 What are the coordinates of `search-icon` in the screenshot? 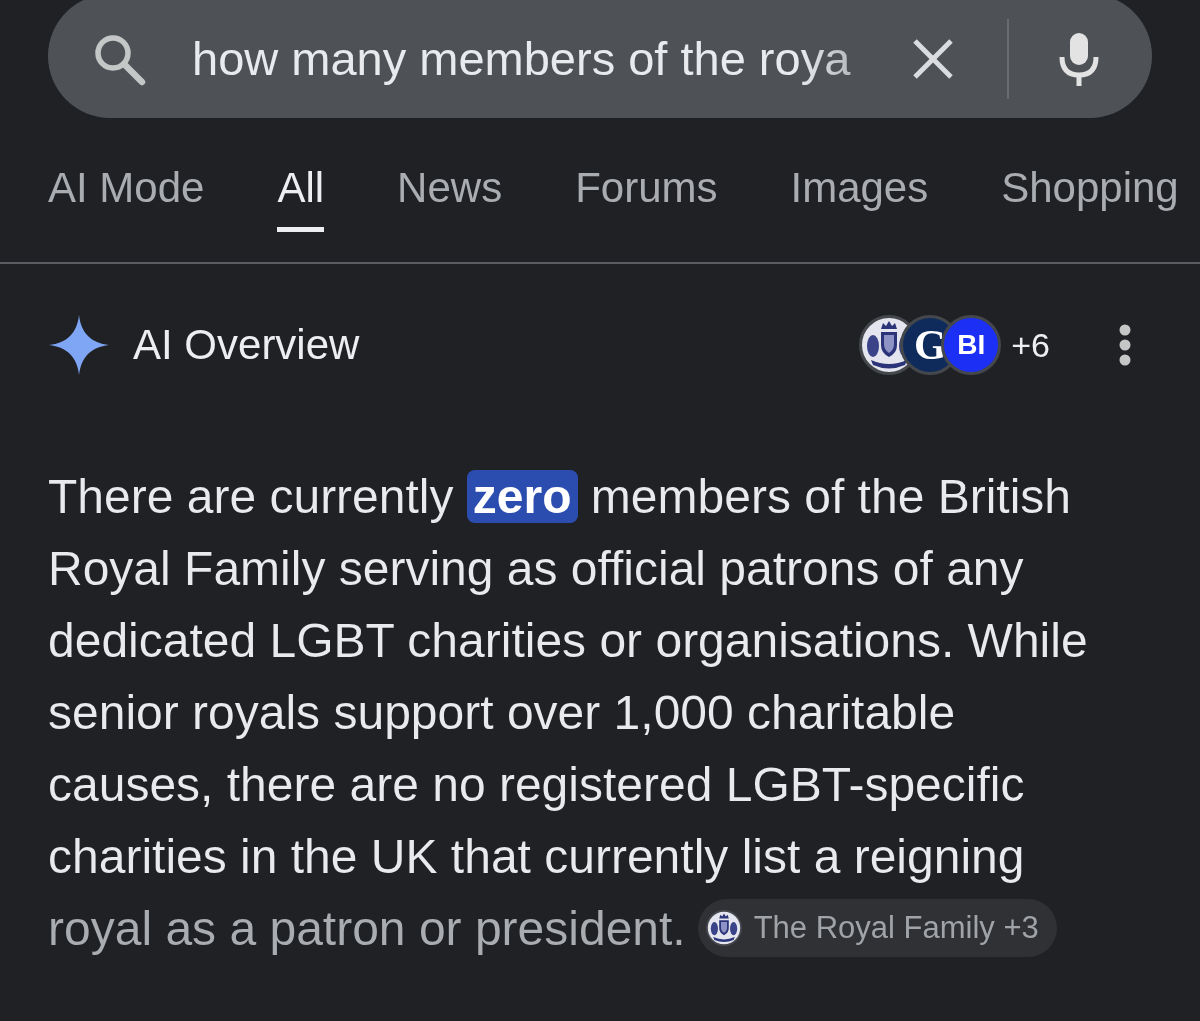 It's located at (119, 59).